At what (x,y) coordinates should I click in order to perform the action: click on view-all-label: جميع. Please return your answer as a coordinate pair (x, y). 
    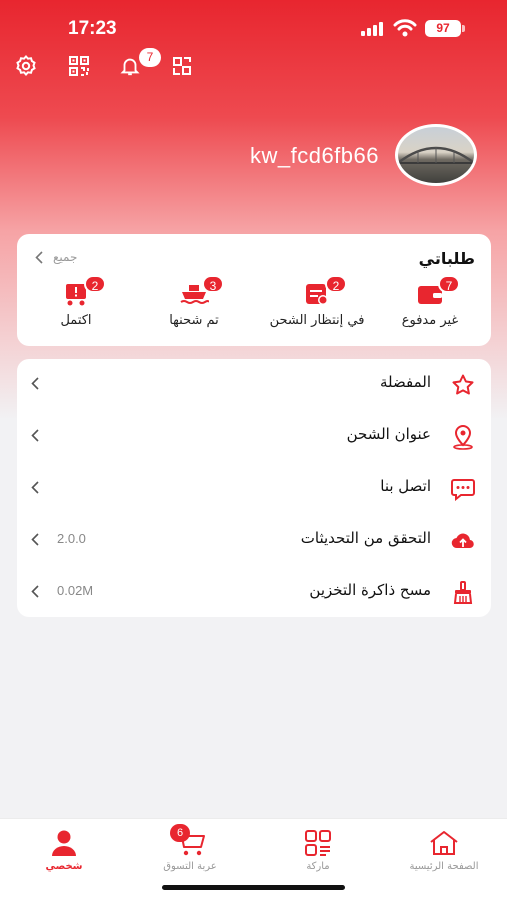
    Looking at the image, I should click on (65, 257).